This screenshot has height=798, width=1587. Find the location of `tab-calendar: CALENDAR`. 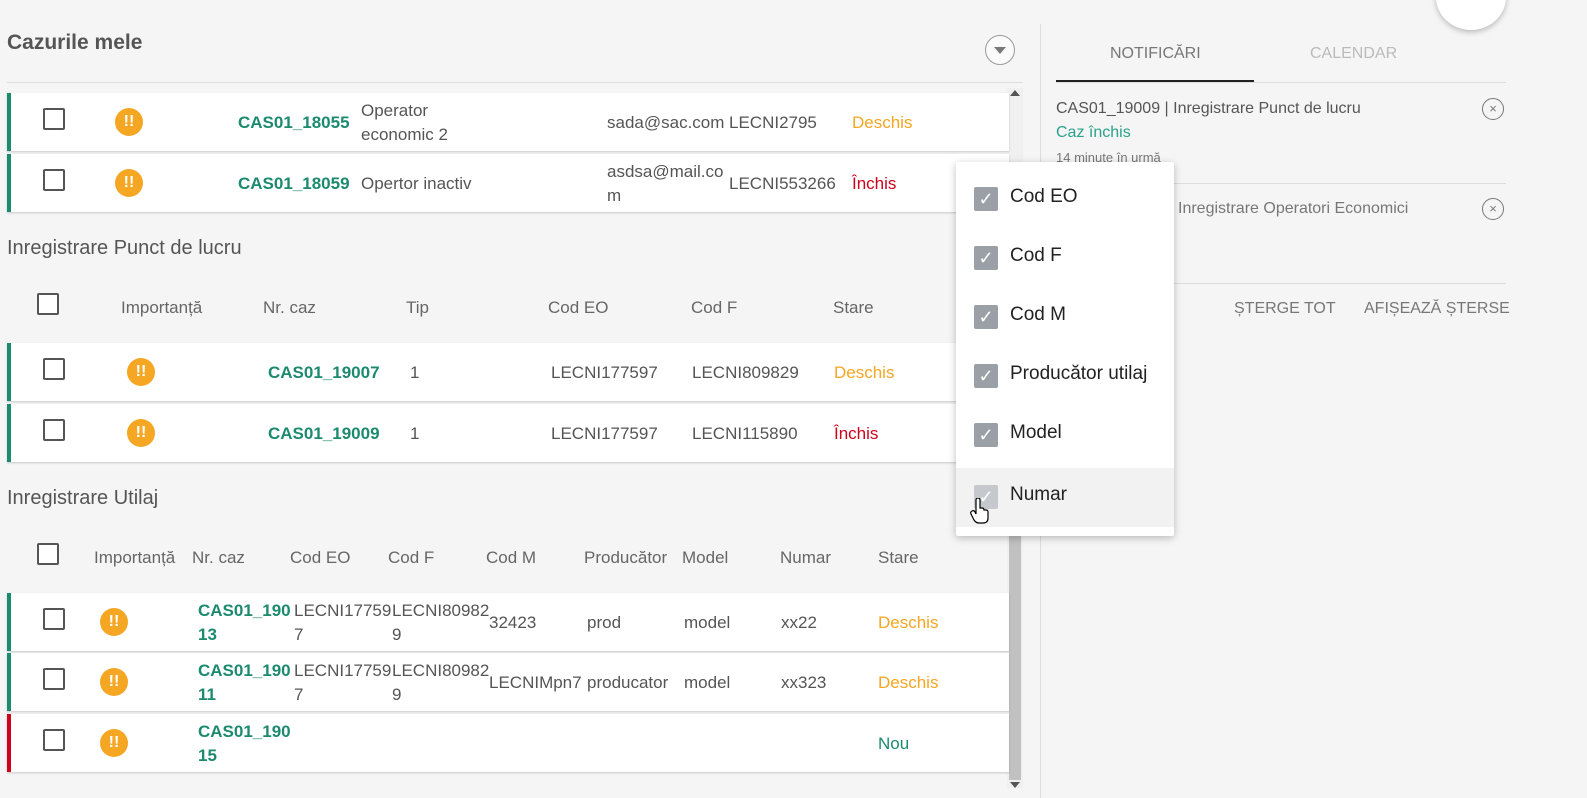

tab-calendar: CALENDAR is located at coordinates (1353, 54).